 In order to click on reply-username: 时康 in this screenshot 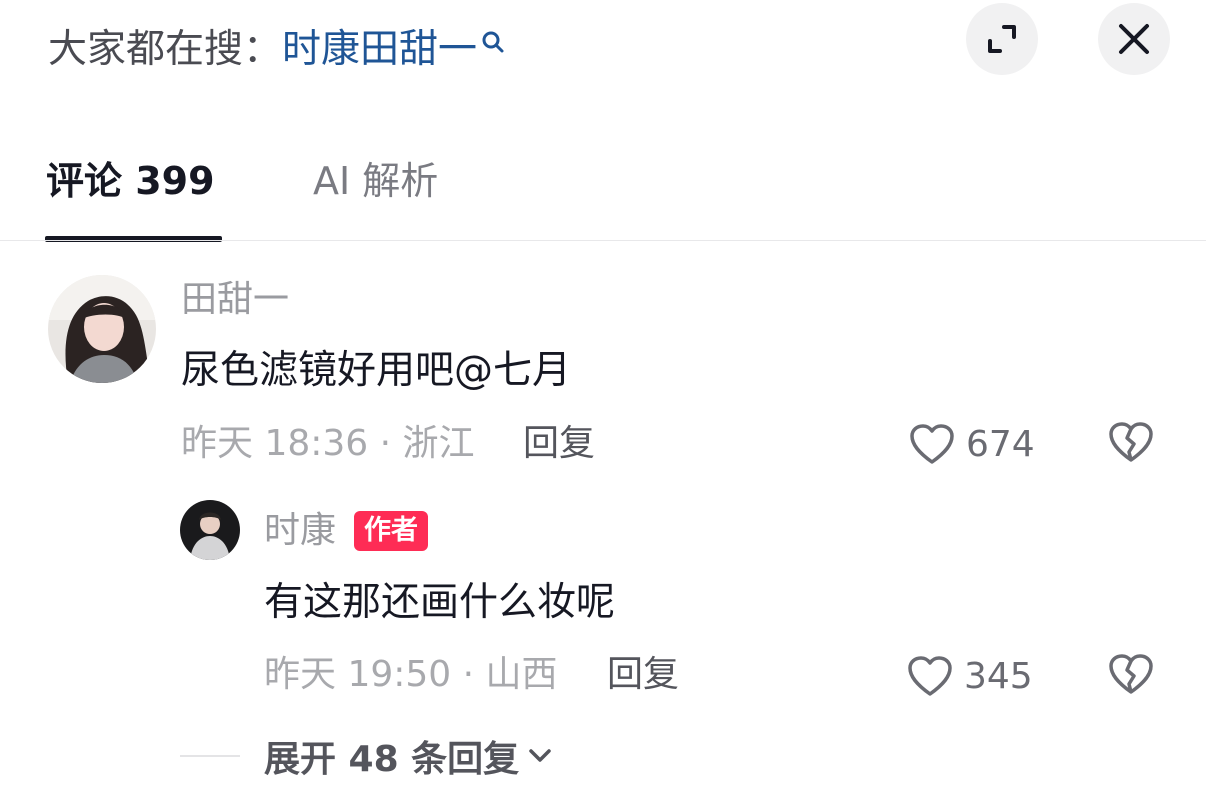, I will do `click(300, 531)`.